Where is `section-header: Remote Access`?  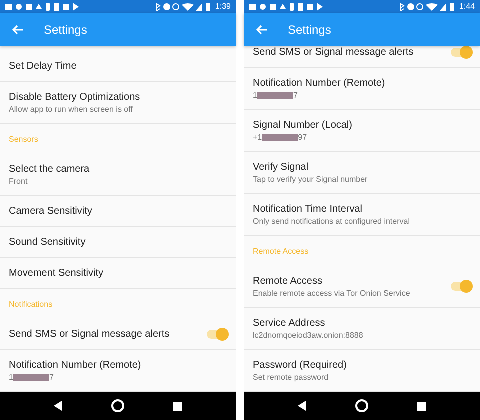 section-header: Remote Access is located at coordinates (281, 252).